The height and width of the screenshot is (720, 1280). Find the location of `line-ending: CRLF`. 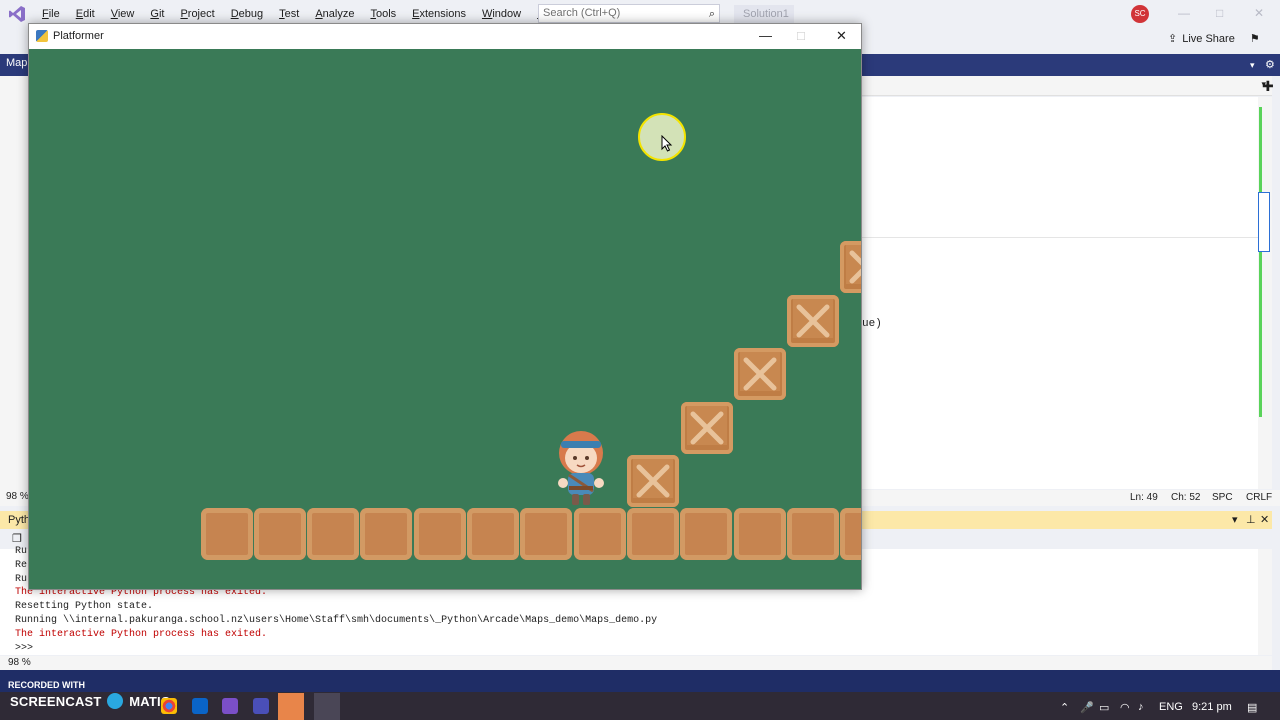

line-ending: CRLF is located at coordinates (1259, 497).